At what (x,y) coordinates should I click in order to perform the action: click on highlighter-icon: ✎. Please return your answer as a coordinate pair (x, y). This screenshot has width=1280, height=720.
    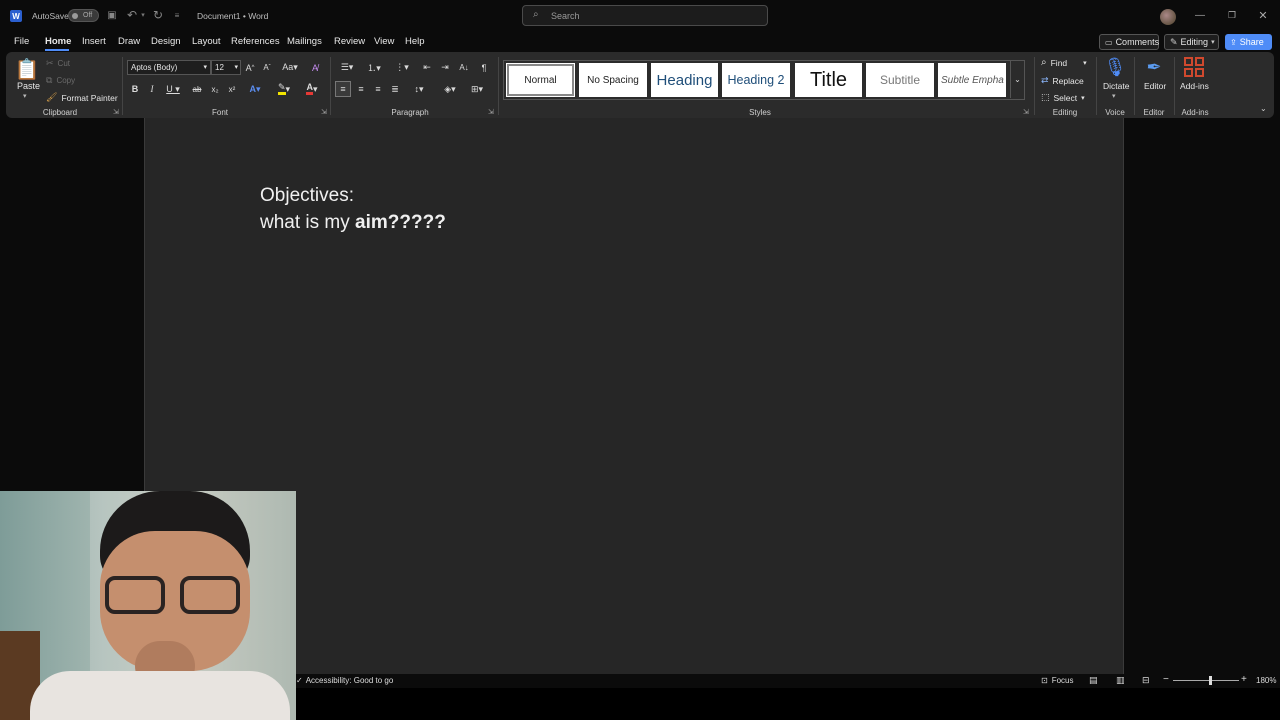
    Looking at the image, I should click on (281, 89).